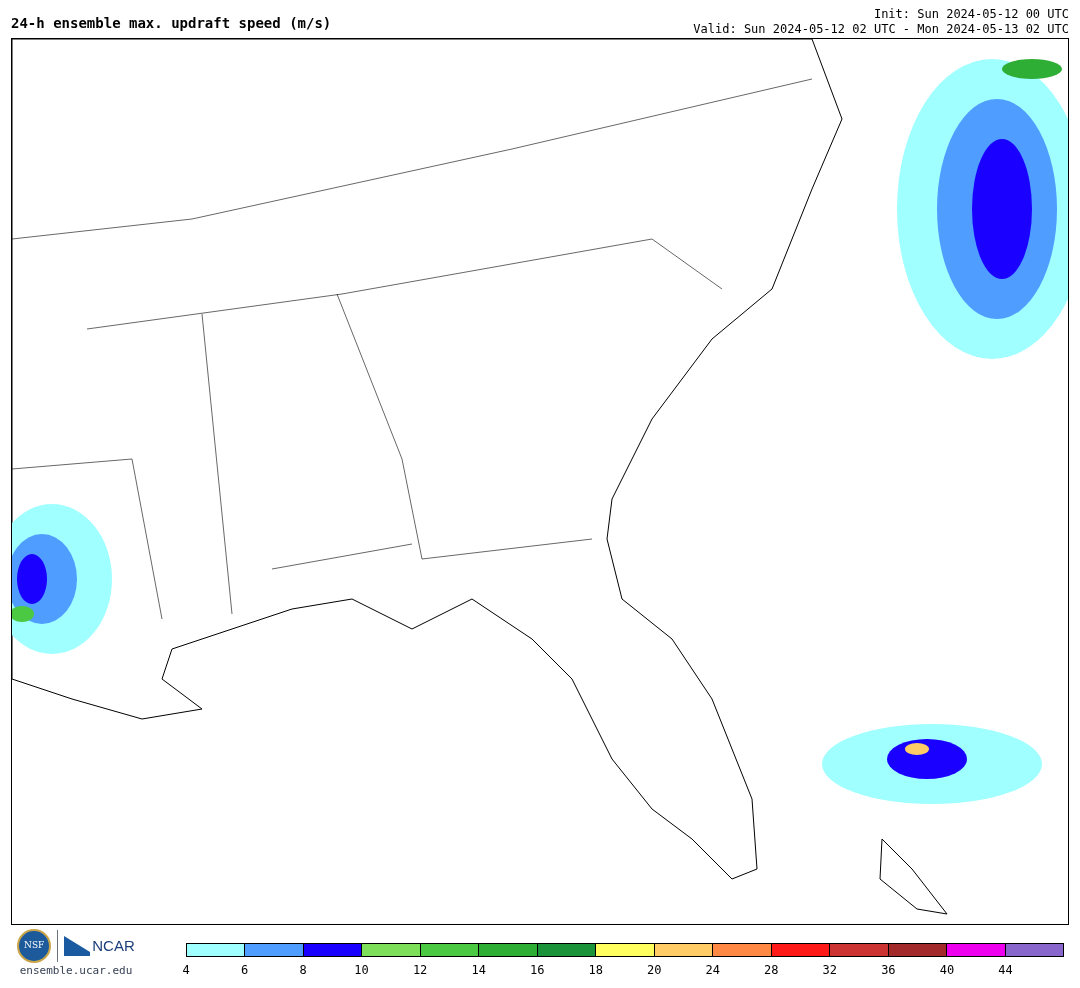 The image size is (1080, 988). Describe the element at coordinates (171, 23) in the screenshot. I see `chart-title: 24-h ensemble max. updraft speed (m/s)` at that location.